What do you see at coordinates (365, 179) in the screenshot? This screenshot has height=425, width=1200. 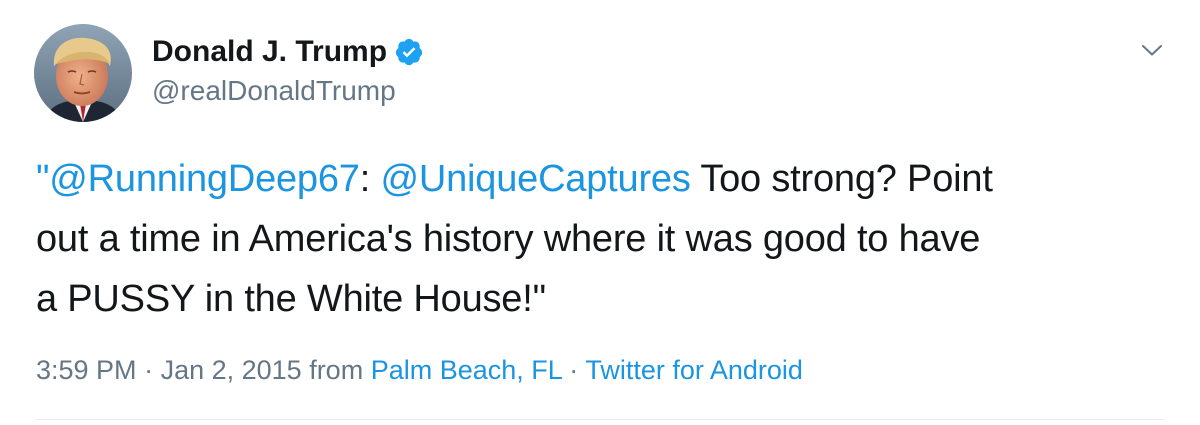 I see `colon-text: :` at bounding box center [365, 179].